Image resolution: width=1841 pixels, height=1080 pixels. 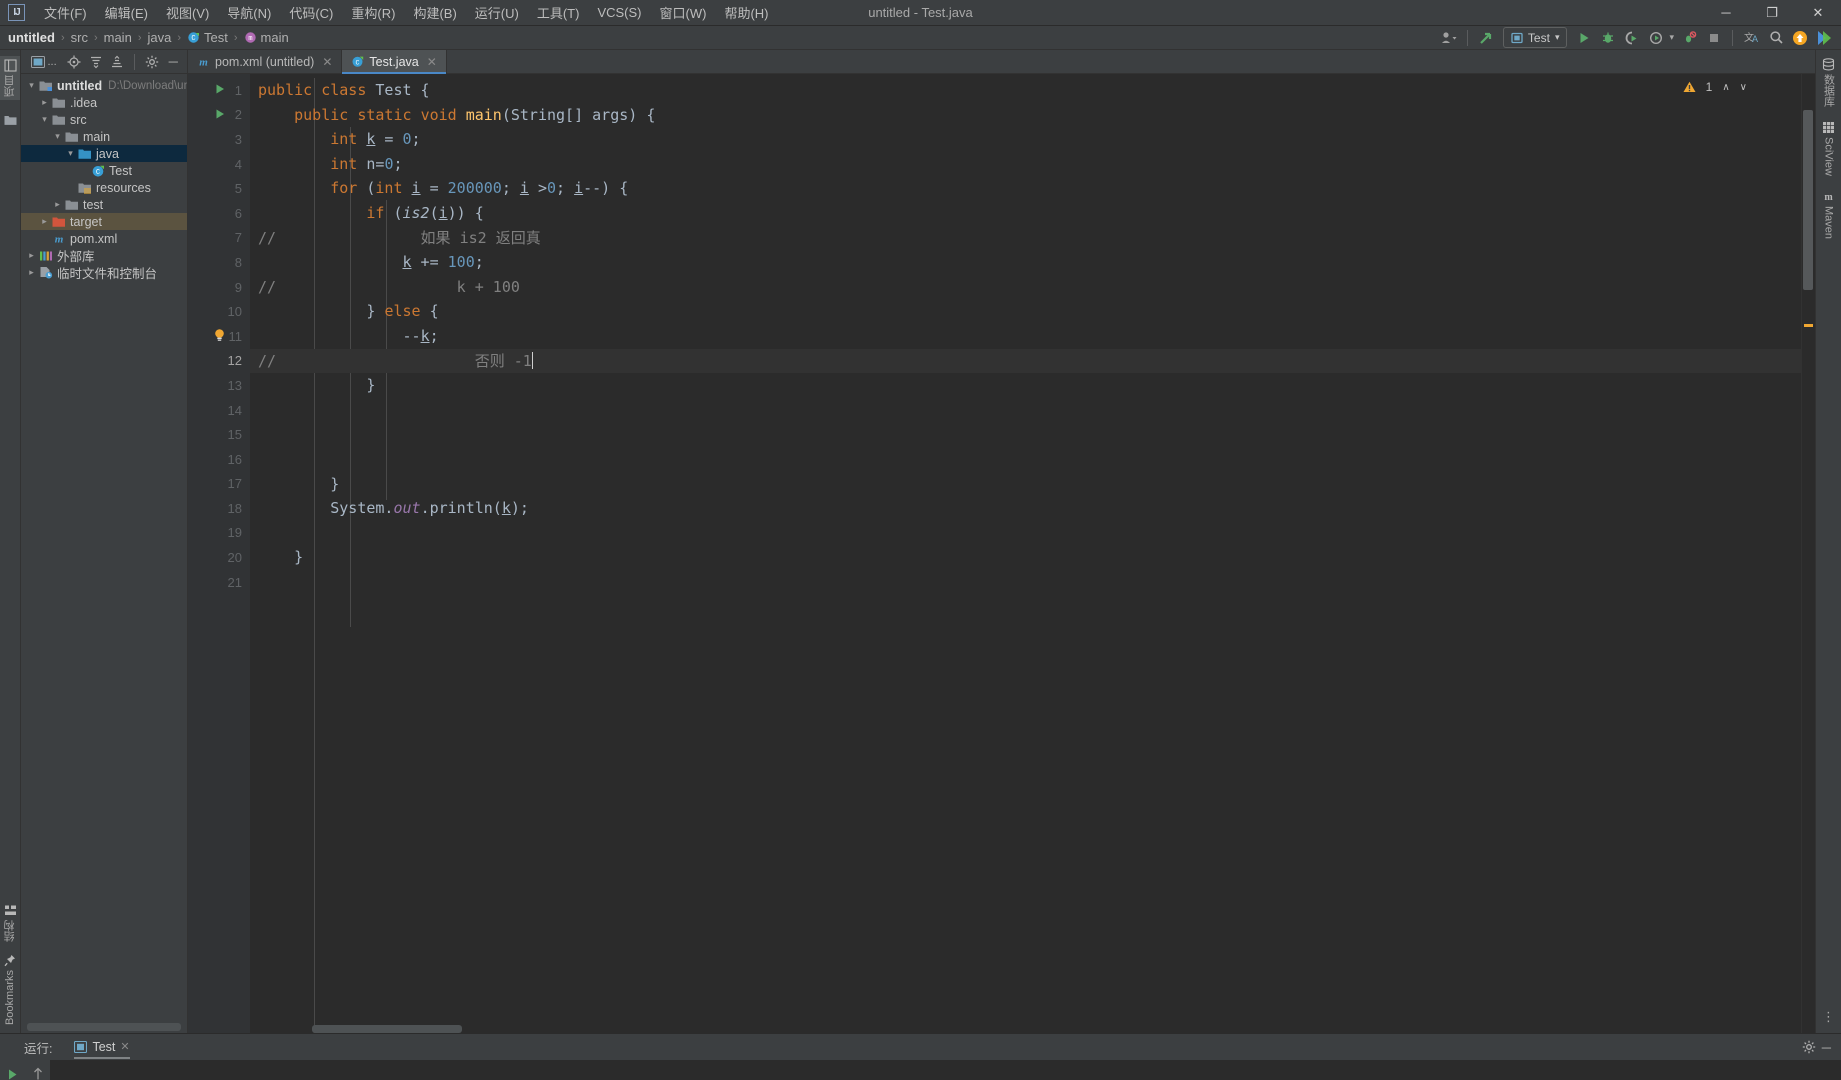 I want to click on profiler-button, so click(x=1656, y=38).